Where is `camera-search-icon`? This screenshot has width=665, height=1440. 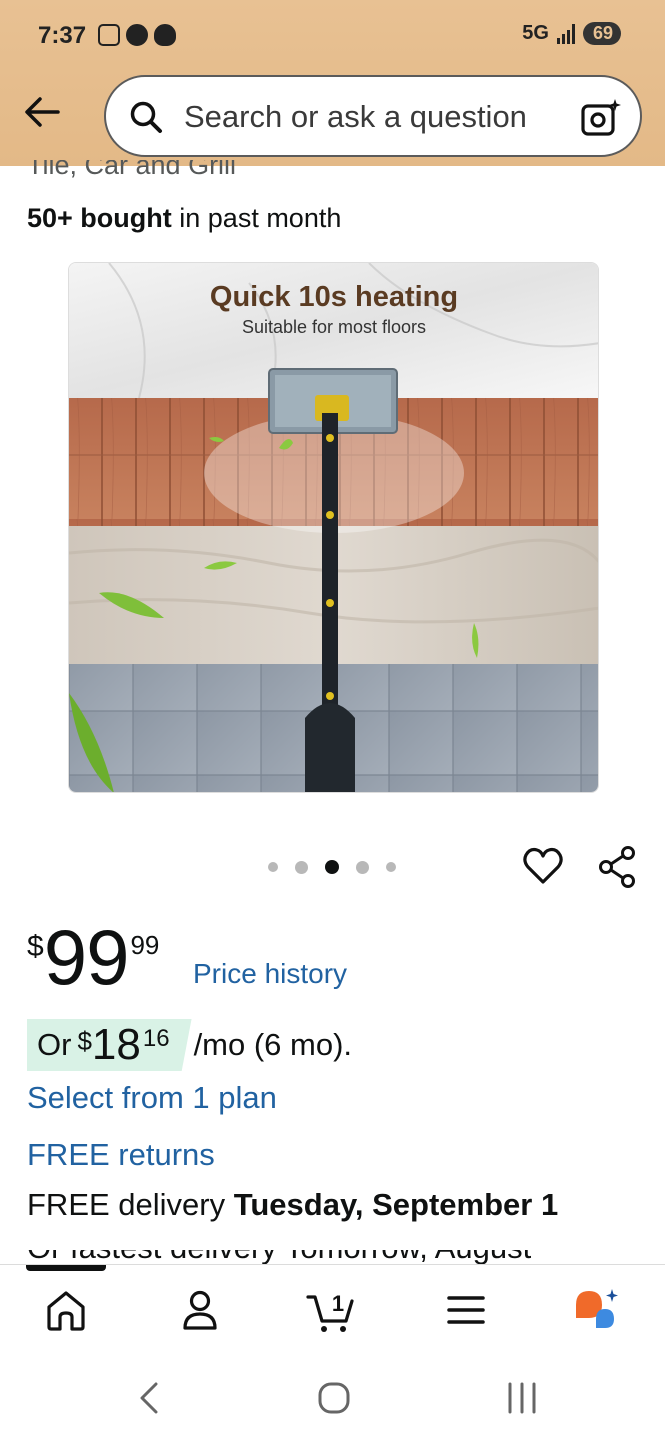
camera-search-icon is located at coordinates (601, 118).